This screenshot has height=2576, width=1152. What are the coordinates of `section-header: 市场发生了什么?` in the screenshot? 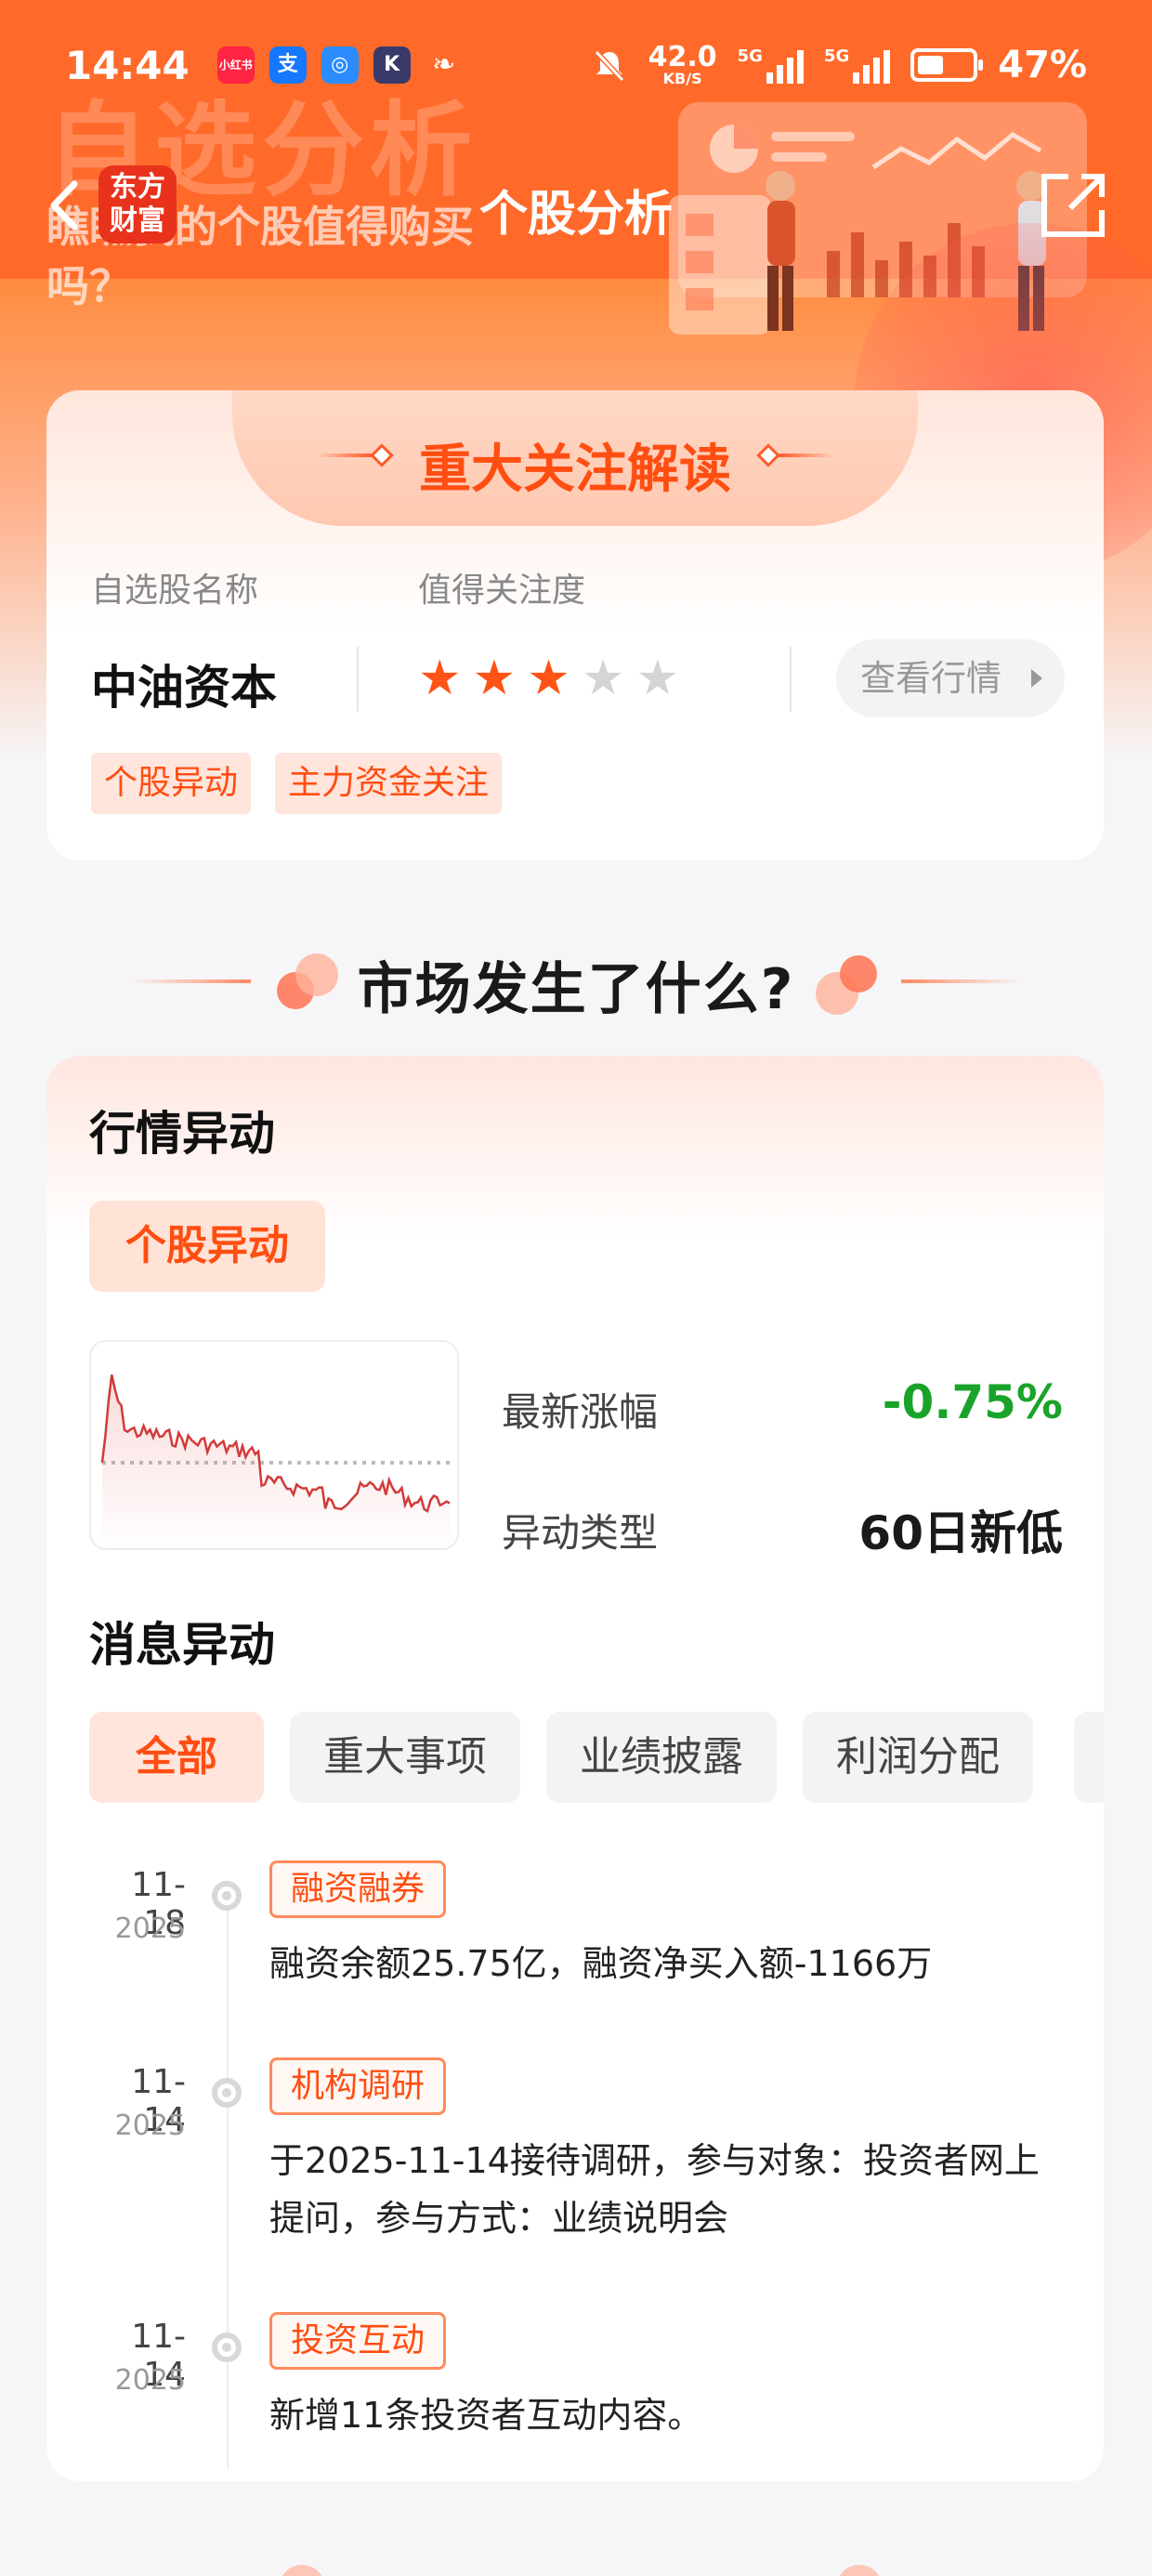 It's located at (576, 983).